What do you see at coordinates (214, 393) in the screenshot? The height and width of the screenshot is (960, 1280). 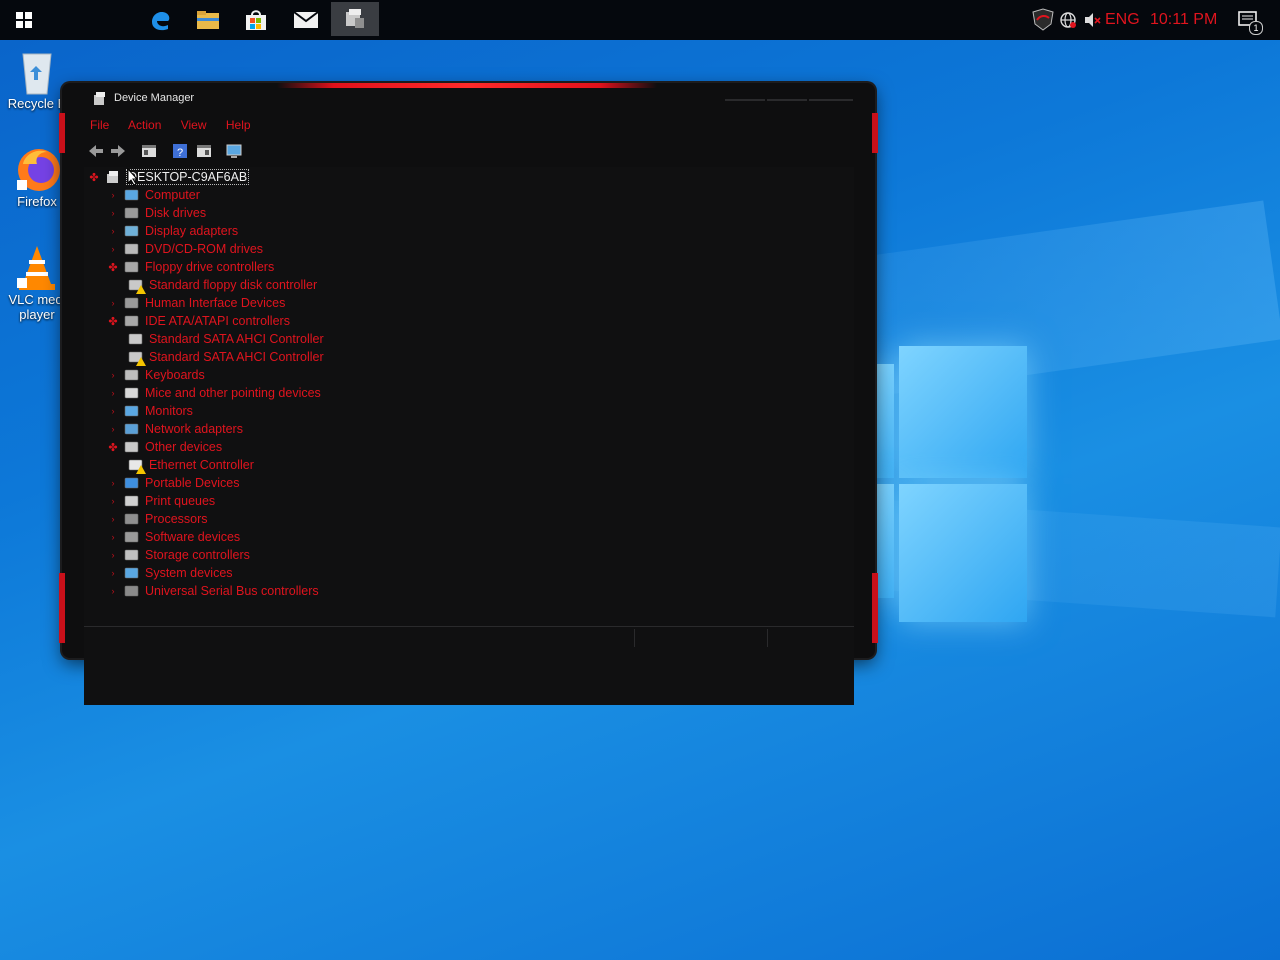 I see `tree-category-item: › Mice and other pointing devices` at bounding box center [214, 393].